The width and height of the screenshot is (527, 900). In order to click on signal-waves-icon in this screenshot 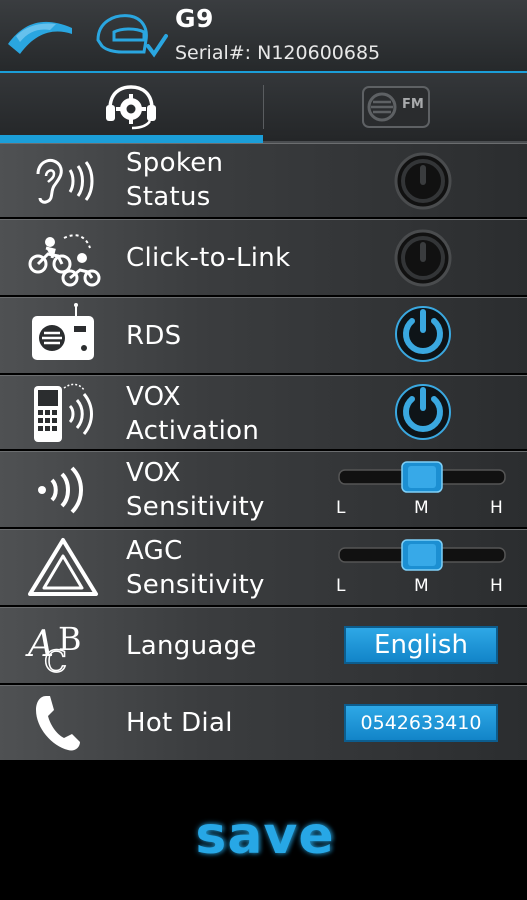, I will do `click(60, 490)`.